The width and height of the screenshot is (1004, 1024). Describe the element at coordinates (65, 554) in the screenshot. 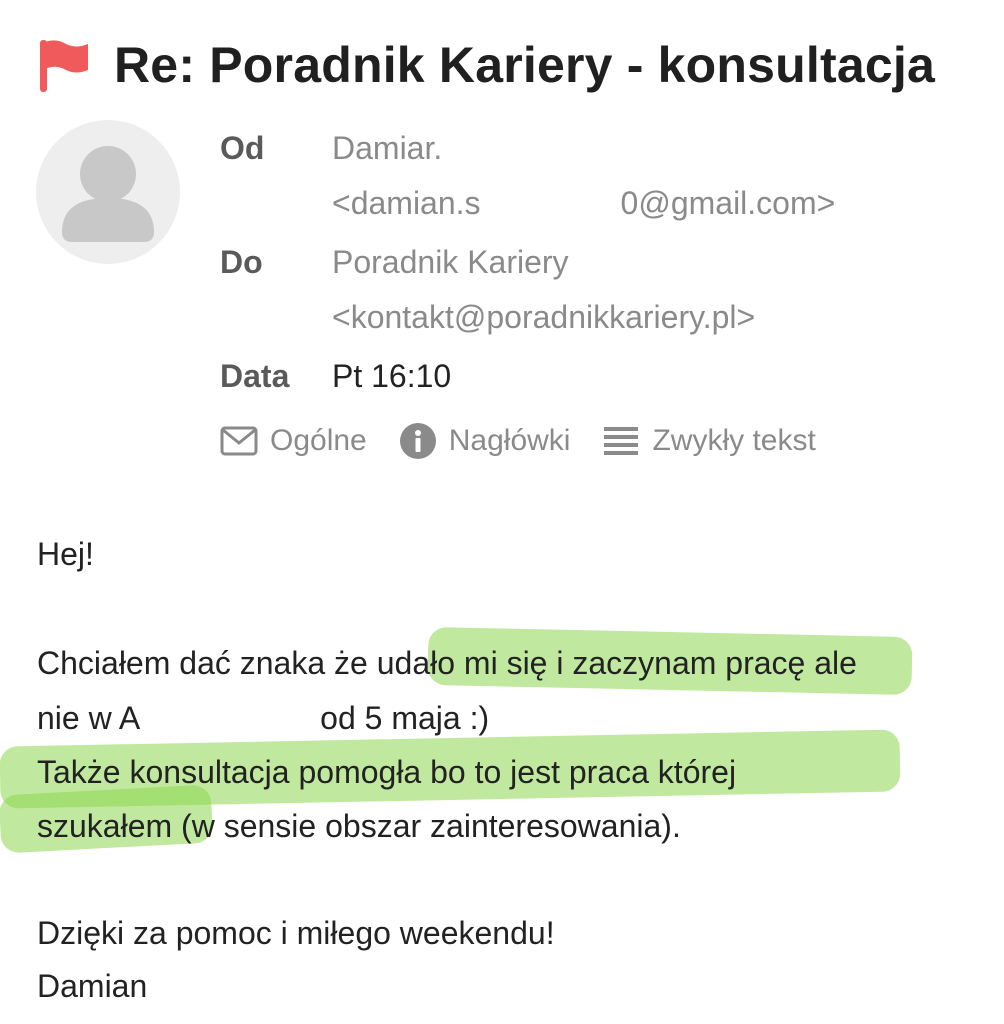

I see `message-greeting: Hej!` at that location.